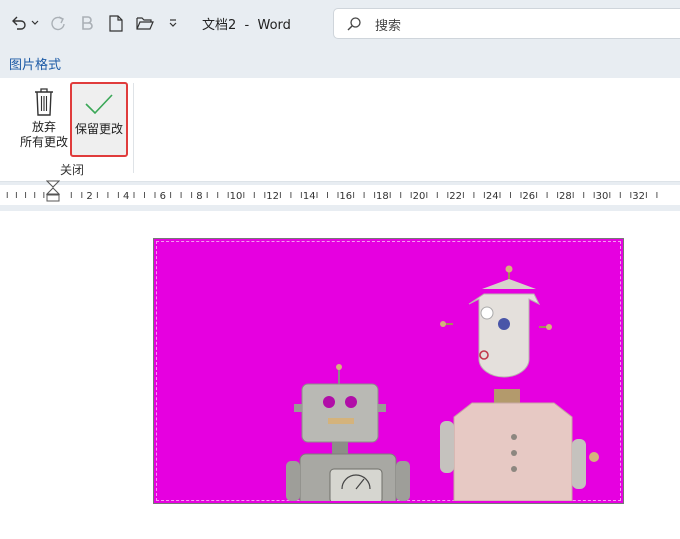 This screenshot has height=539, width=680. I want to click on title-bar: 文档2 - Word 搜索, so click(340, 23).